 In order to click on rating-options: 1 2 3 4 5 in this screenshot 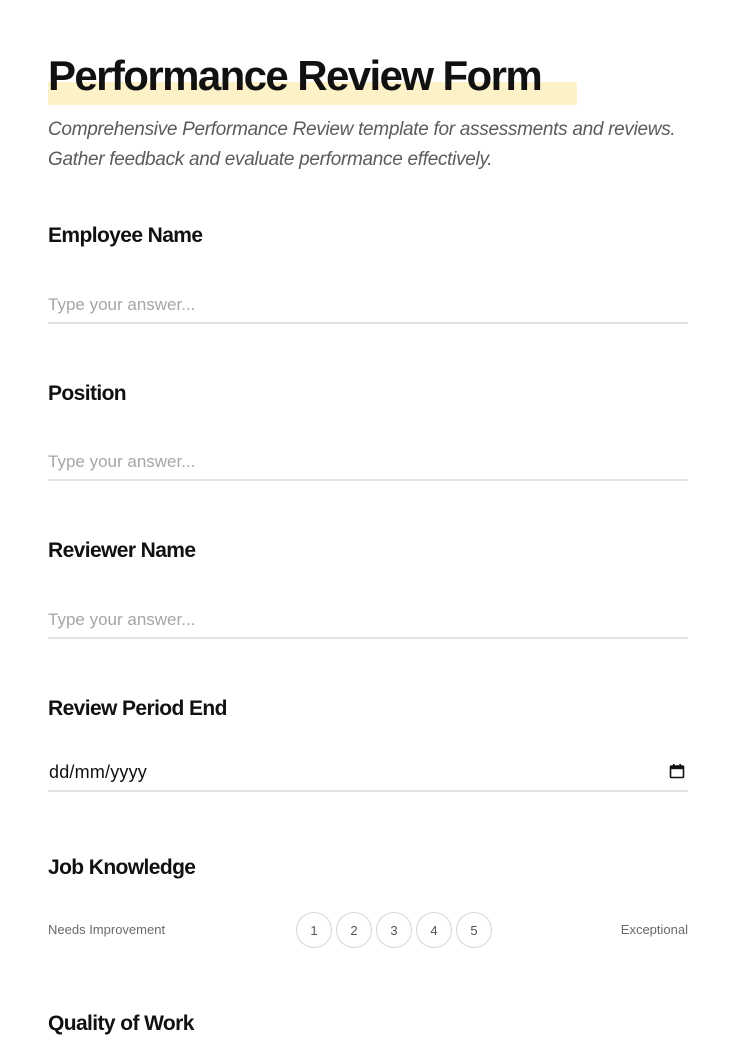, I will do `click(394, 930)`.